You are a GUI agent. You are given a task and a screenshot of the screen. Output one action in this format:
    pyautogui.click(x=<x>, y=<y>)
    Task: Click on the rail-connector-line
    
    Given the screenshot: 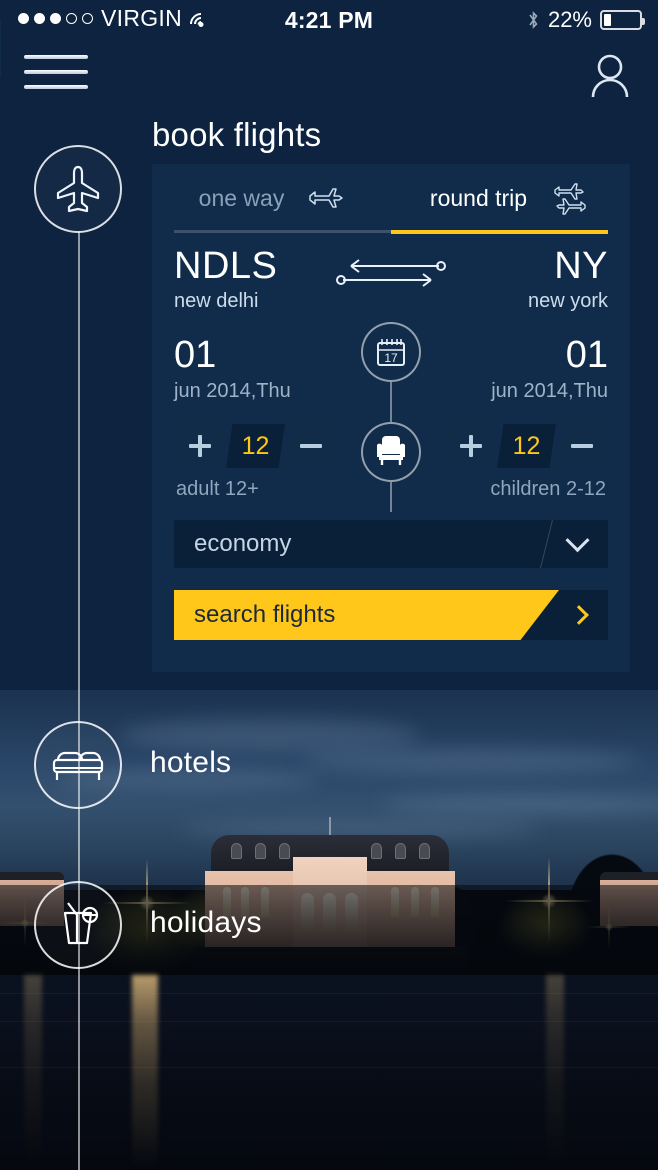 What is the action you would take?
    pyautogui.click(x=79, y=701)
    